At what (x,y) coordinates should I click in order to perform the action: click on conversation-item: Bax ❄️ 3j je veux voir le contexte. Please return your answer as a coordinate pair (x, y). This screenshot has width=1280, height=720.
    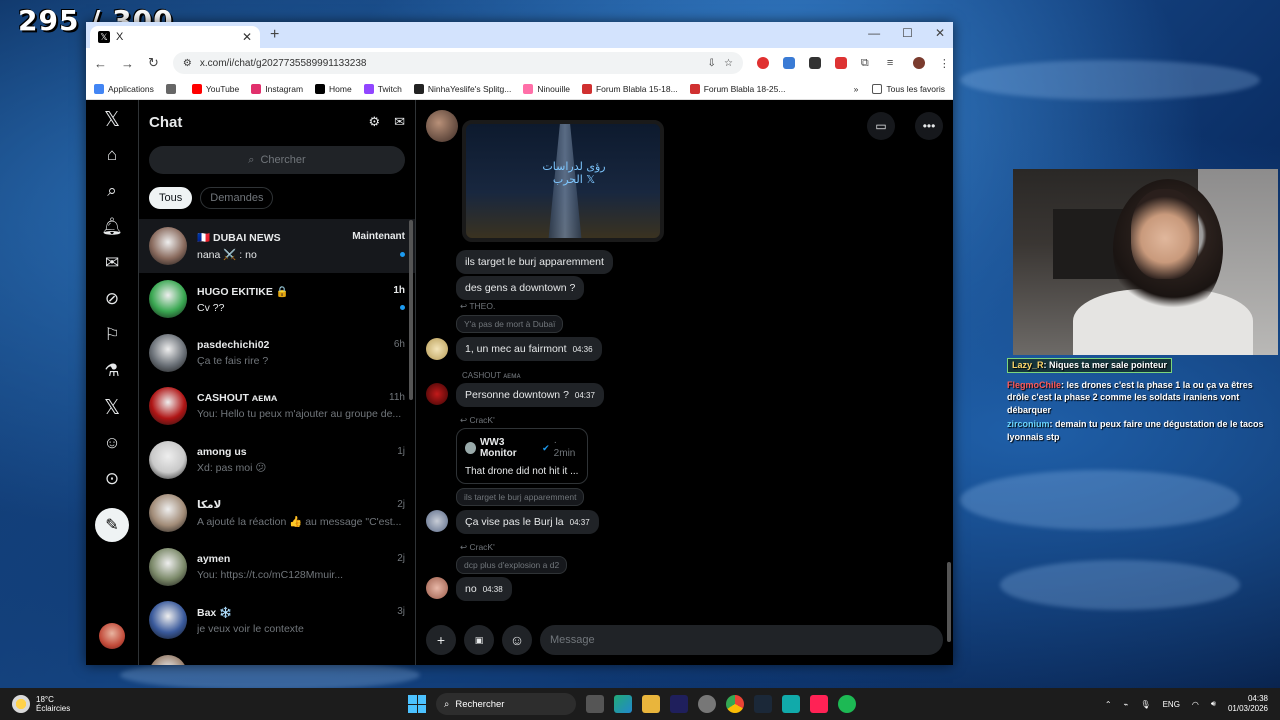
    Looking at the image, I should click on (277, 621).